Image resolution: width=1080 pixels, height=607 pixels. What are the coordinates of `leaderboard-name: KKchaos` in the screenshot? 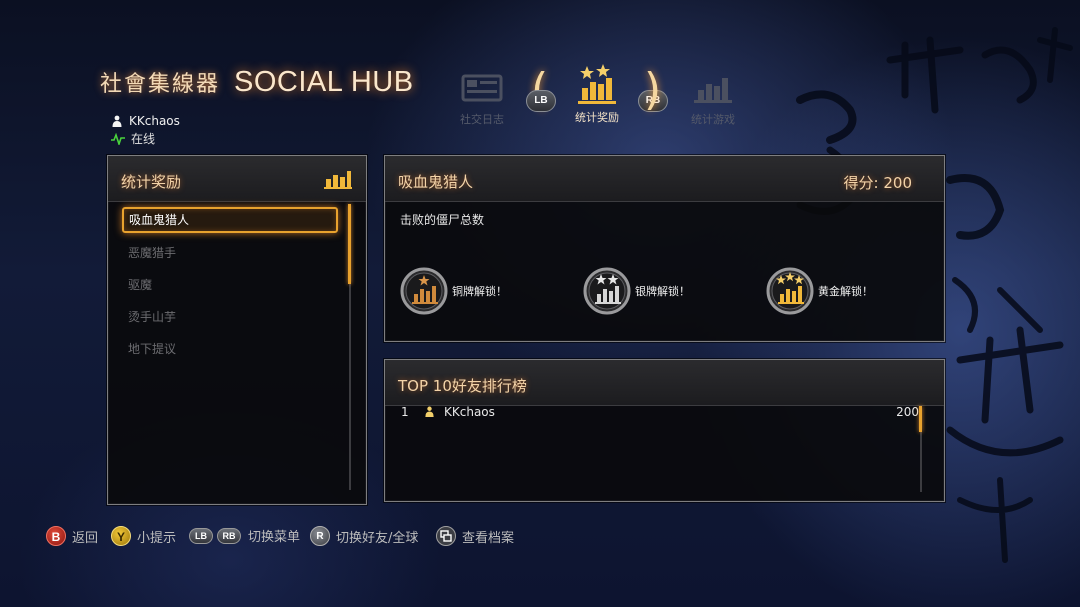 It's located at (469, 412).